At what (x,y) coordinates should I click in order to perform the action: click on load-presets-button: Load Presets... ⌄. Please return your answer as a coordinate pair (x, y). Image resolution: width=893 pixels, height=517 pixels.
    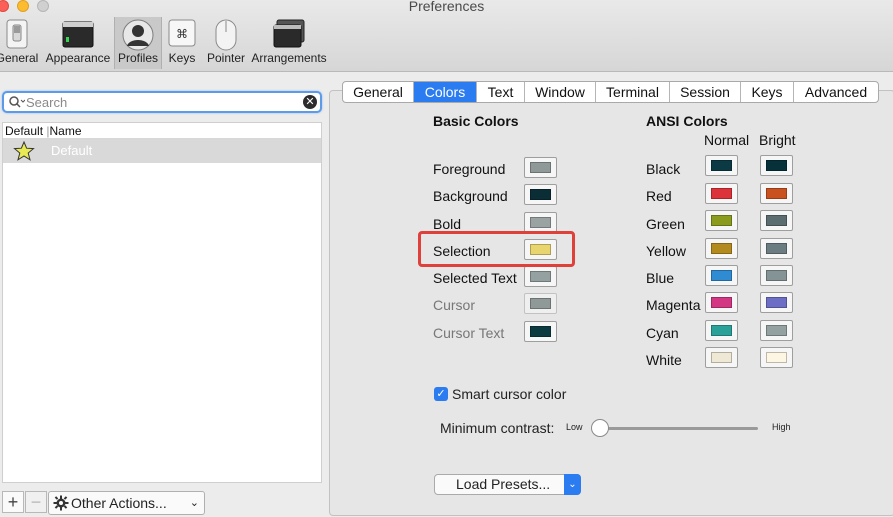
    Looking at the image, I should click on (507, 484).